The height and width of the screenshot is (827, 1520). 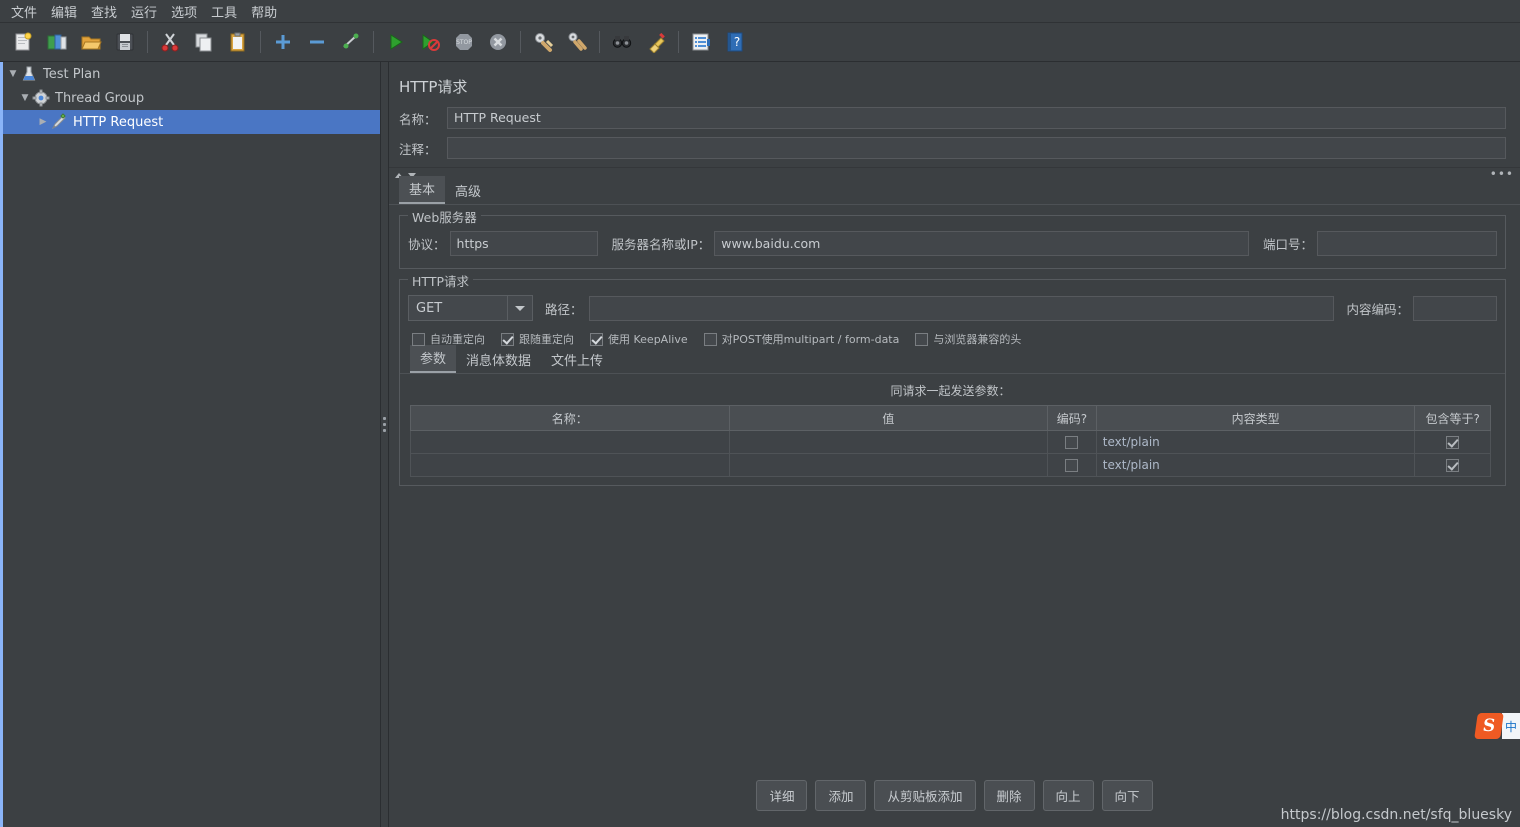 What do you see at coordinates (810, 339) in the screenshot?
I see `checkbox-label: 对POST使用multipart / form-data` at bounding box center [810, 339].